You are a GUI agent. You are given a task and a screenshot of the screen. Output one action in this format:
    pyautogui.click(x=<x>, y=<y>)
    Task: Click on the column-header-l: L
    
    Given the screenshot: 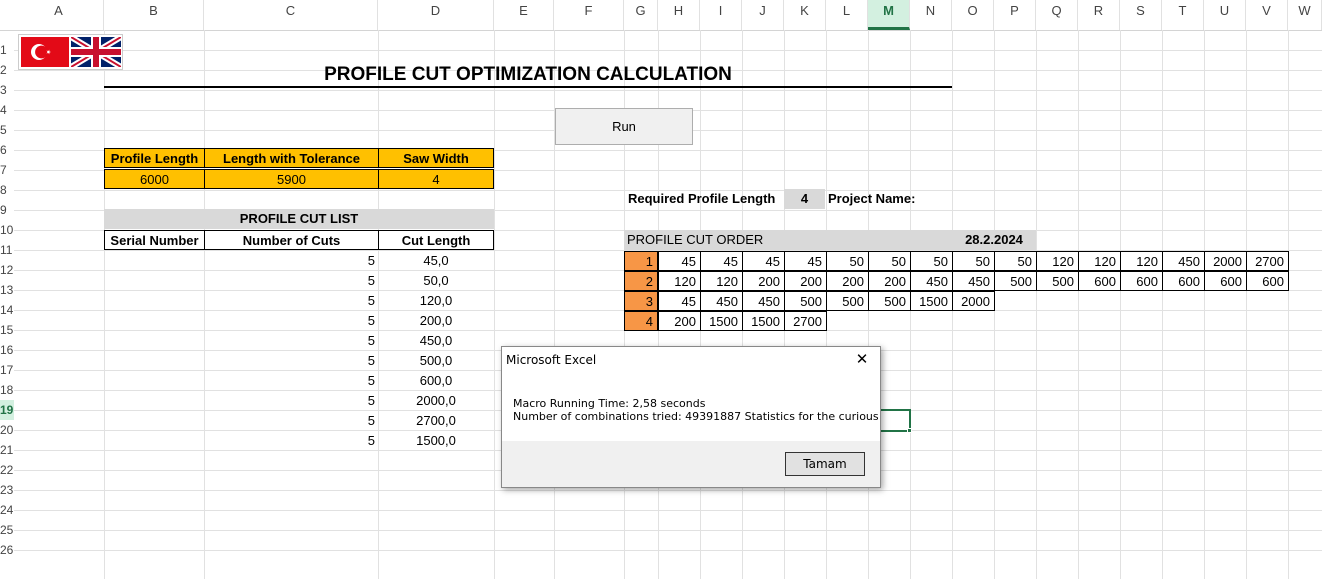 What is the action you would take?
    pyautogui.click(x=847, y=15)
    